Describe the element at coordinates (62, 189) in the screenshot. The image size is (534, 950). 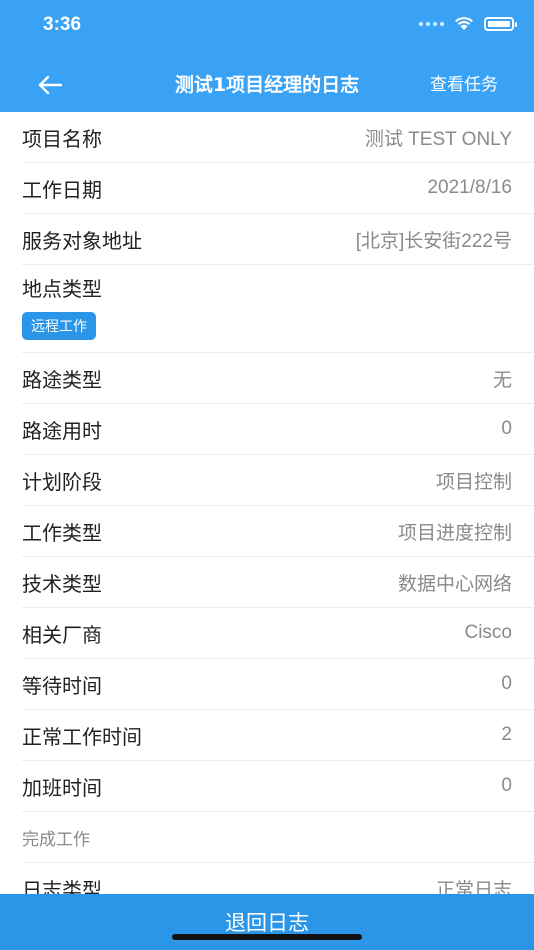
I see `field-label: 工作日期` at that location.